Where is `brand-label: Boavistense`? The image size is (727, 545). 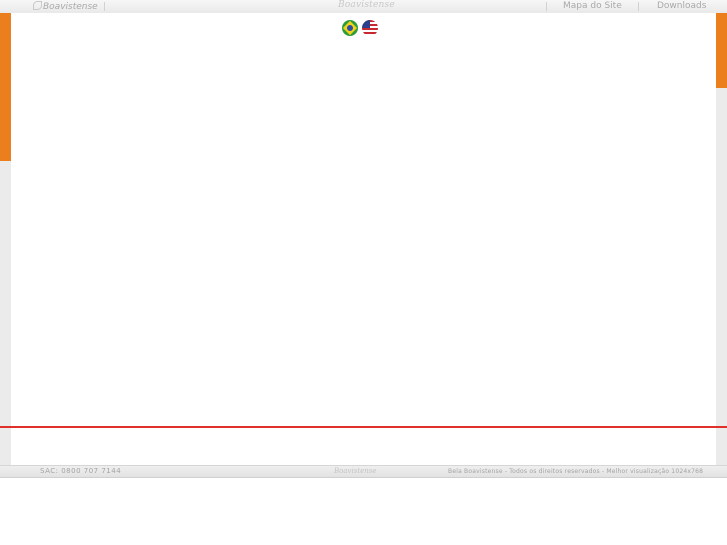
brand-label: Boavistense is located at coordinates (70, 7).